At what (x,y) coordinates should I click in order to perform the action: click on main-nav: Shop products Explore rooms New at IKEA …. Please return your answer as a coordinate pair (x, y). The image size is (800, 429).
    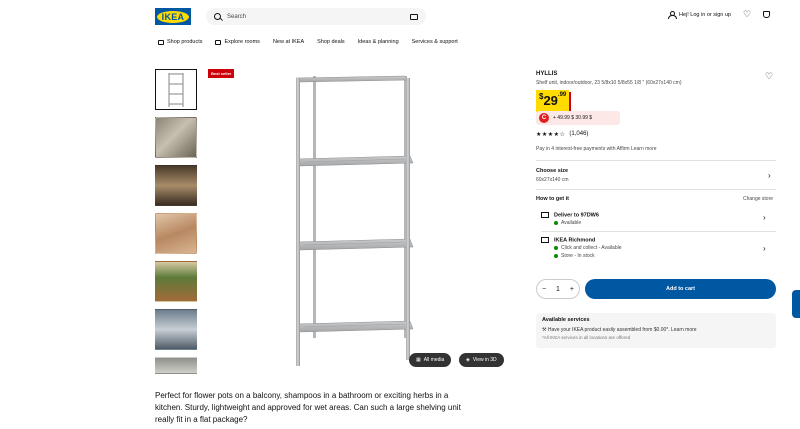
    Looking at the image, I should click on (308, 42).